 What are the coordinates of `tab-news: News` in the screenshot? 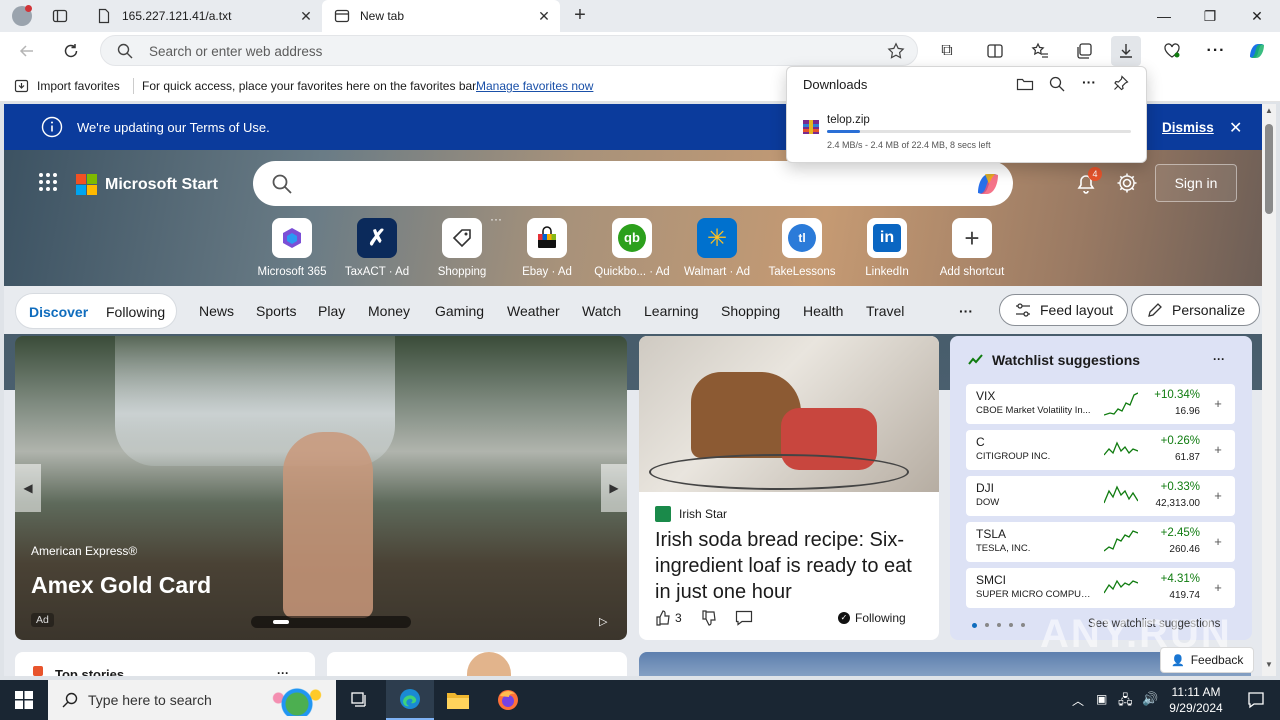 It's located at (216, 311).